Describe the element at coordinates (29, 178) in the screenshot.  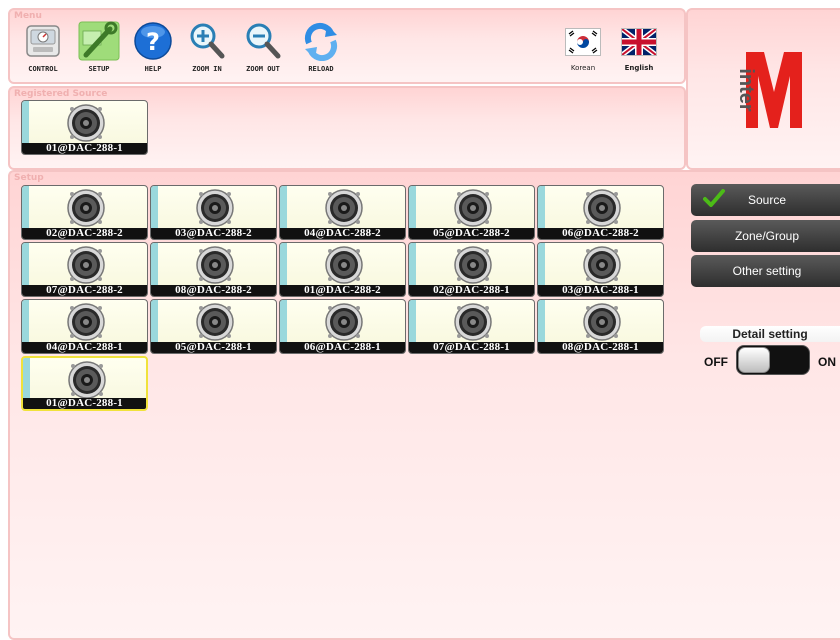
I see `setup-title: Setup` at that location.